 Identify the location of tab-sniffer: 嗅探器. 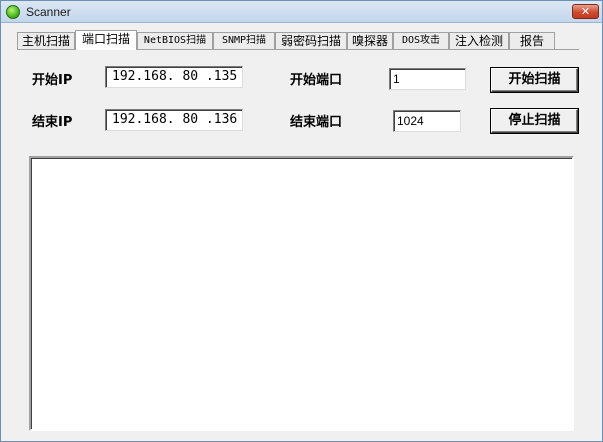
(370, 41).